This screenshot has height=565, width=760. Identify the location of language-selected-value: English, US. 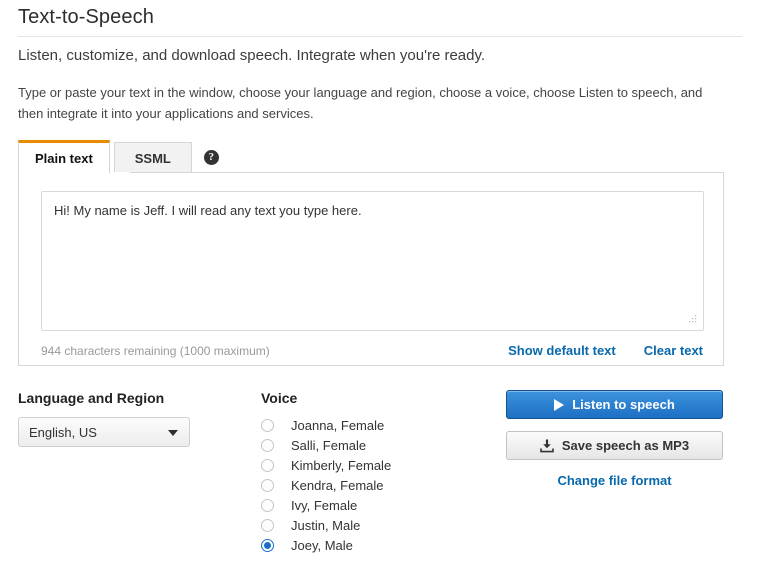
(63, 432).